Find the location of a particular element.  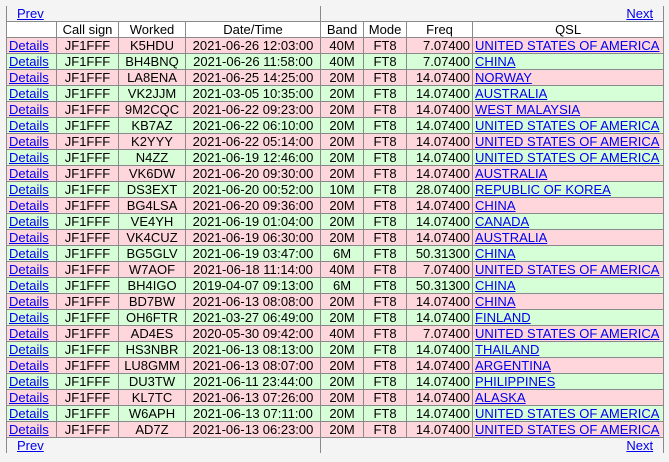

prev-link: Prev is located at coordinates (30, 13).